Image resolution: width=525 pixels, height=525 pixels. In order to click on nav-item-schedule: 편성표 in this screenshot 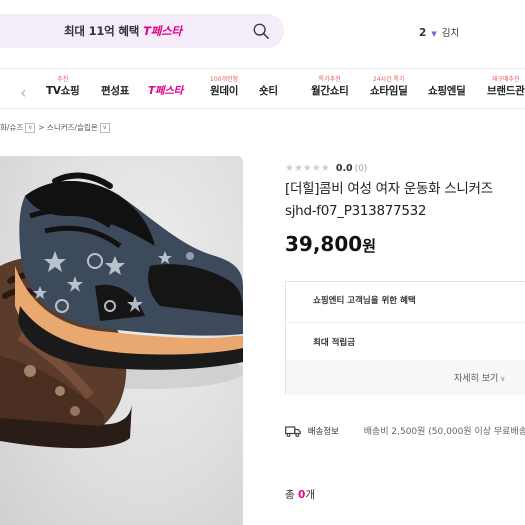, I will do `click(115, 86)`.